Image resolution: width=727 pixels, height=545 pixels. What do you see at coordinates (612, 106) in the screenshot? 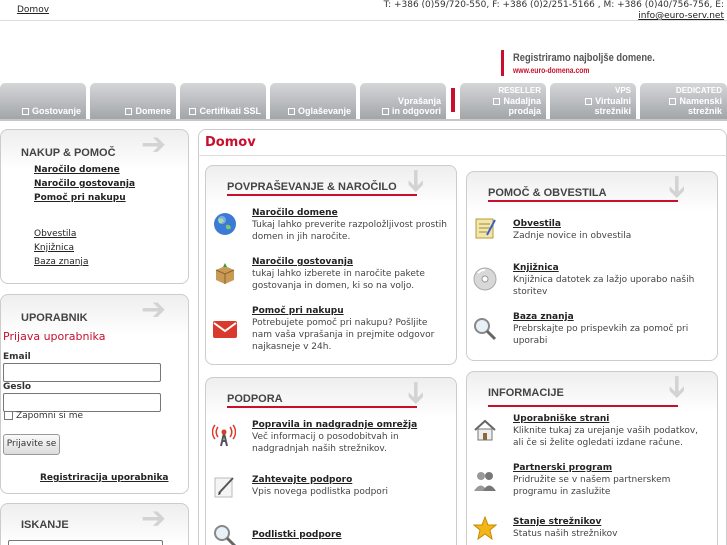
I see `tab-vps-label: Virtualni strežniki` at bounding box center [612, 106].